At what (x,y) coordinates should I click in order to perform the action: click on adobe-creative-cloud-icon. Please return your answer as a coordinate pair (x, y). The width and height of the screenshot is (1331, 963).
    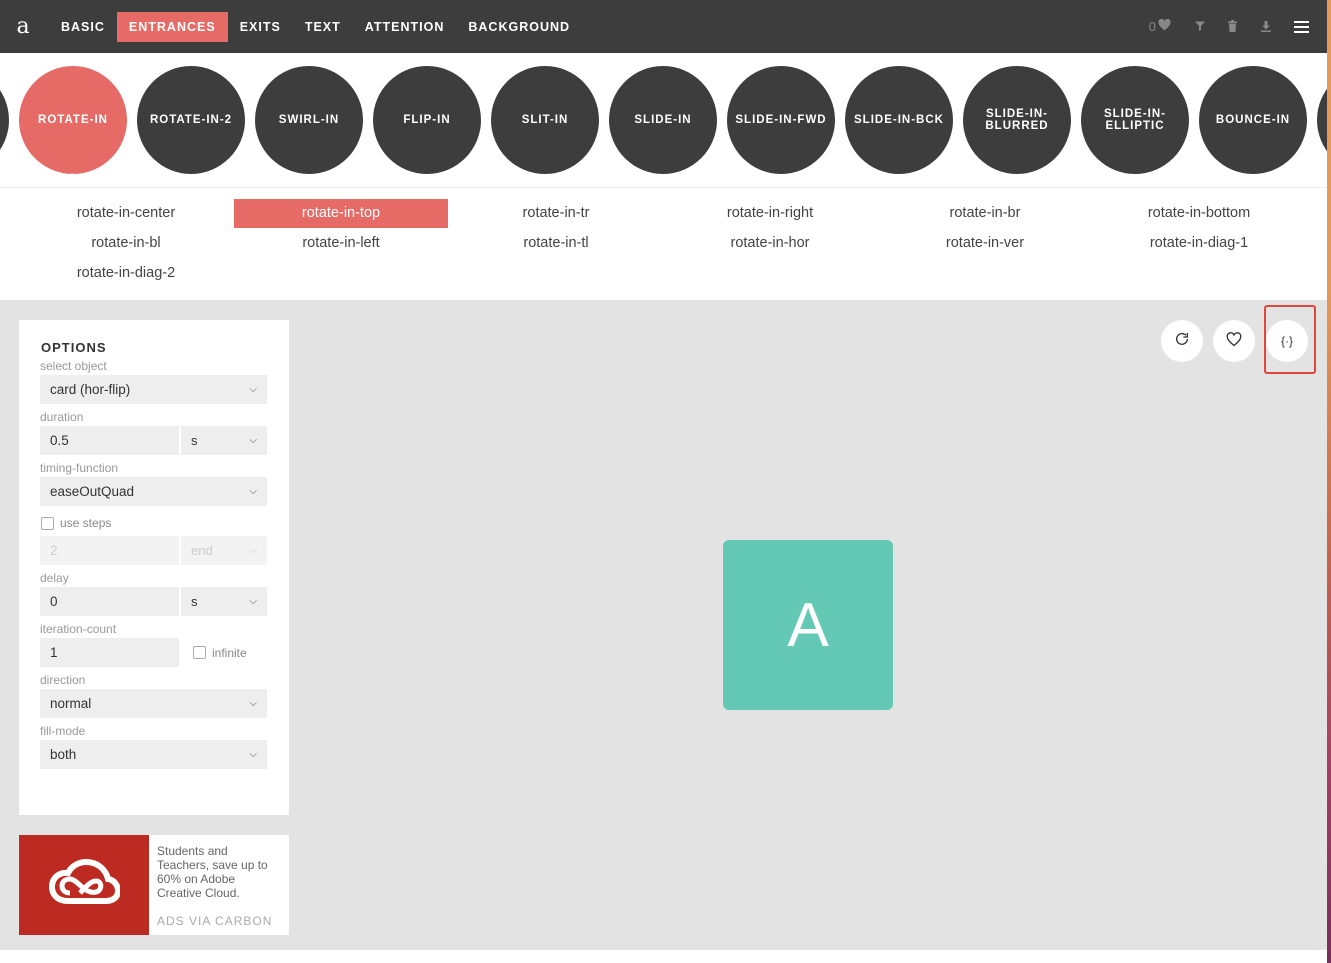
    Looking at the image, I should click on (84, 885).